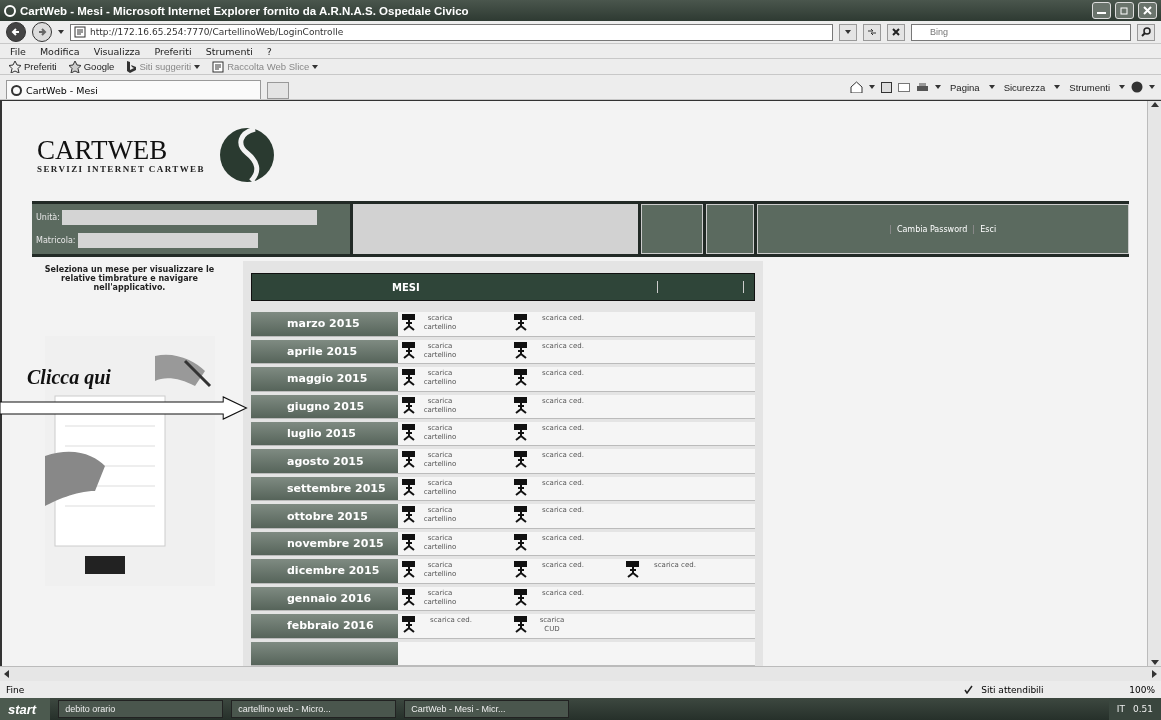  I want to click on home-icon, so click(857, 87).